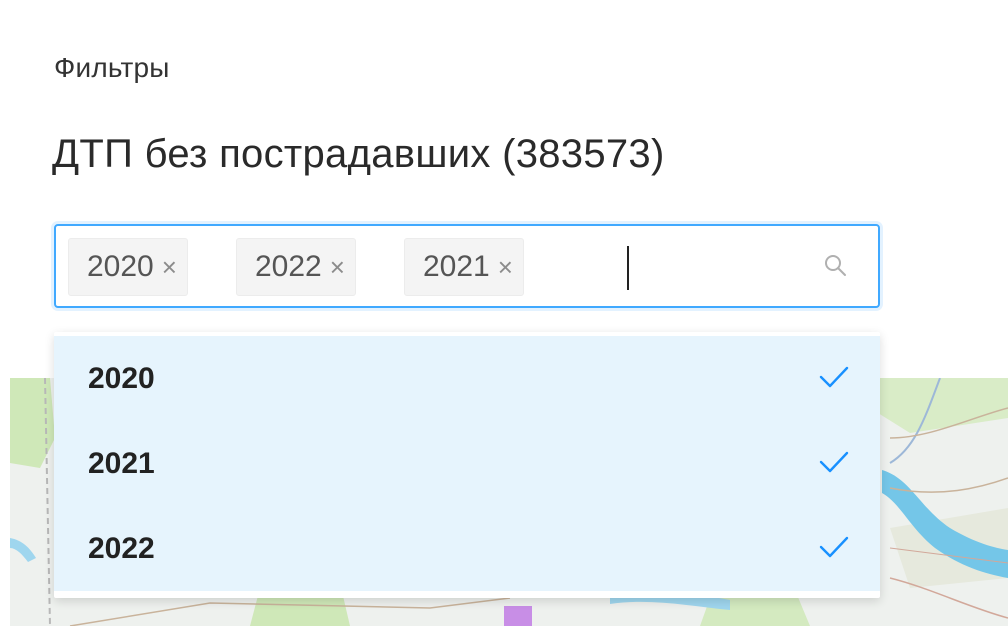 The image size is (1008, 626). I want to click on tag-label: 2021, so click(456, 266).